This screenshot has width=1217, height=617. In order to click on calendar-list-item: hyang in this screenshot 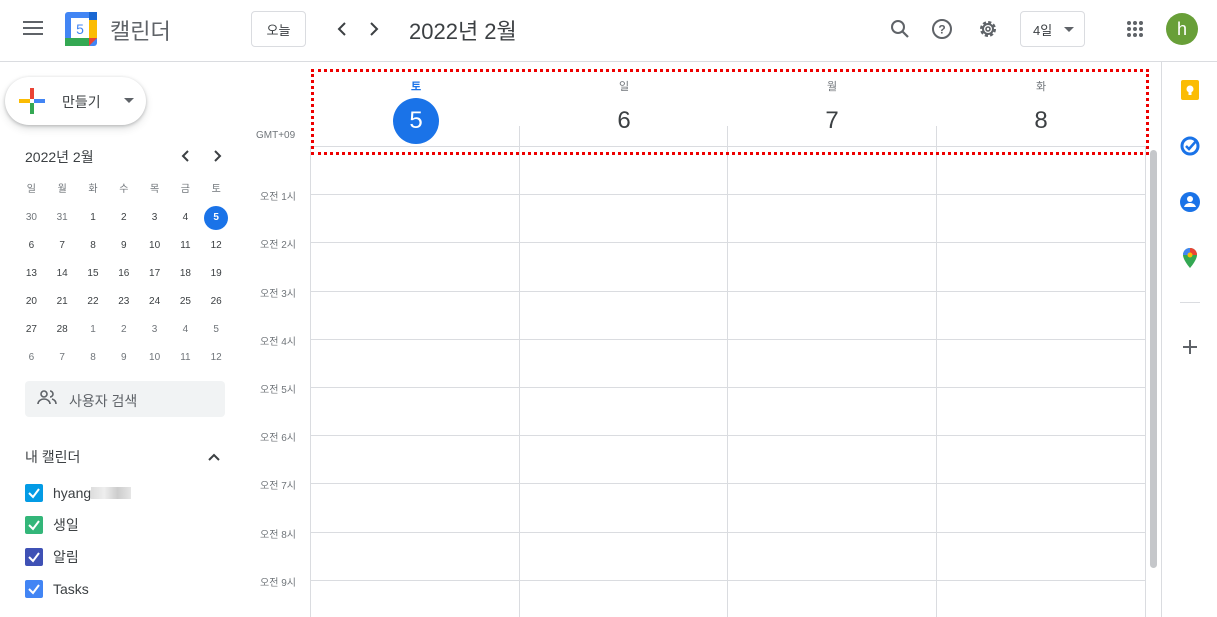, I will do `click(78, 493)`.